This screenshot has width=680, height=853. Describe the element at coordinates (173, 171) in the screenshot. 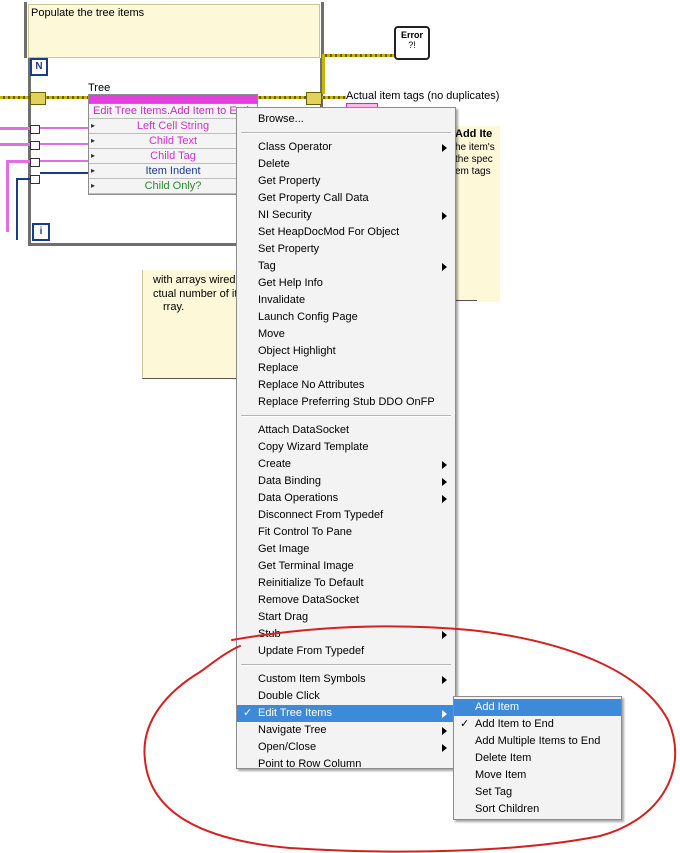

I see `input-item-indent: Item Indent` at that location.